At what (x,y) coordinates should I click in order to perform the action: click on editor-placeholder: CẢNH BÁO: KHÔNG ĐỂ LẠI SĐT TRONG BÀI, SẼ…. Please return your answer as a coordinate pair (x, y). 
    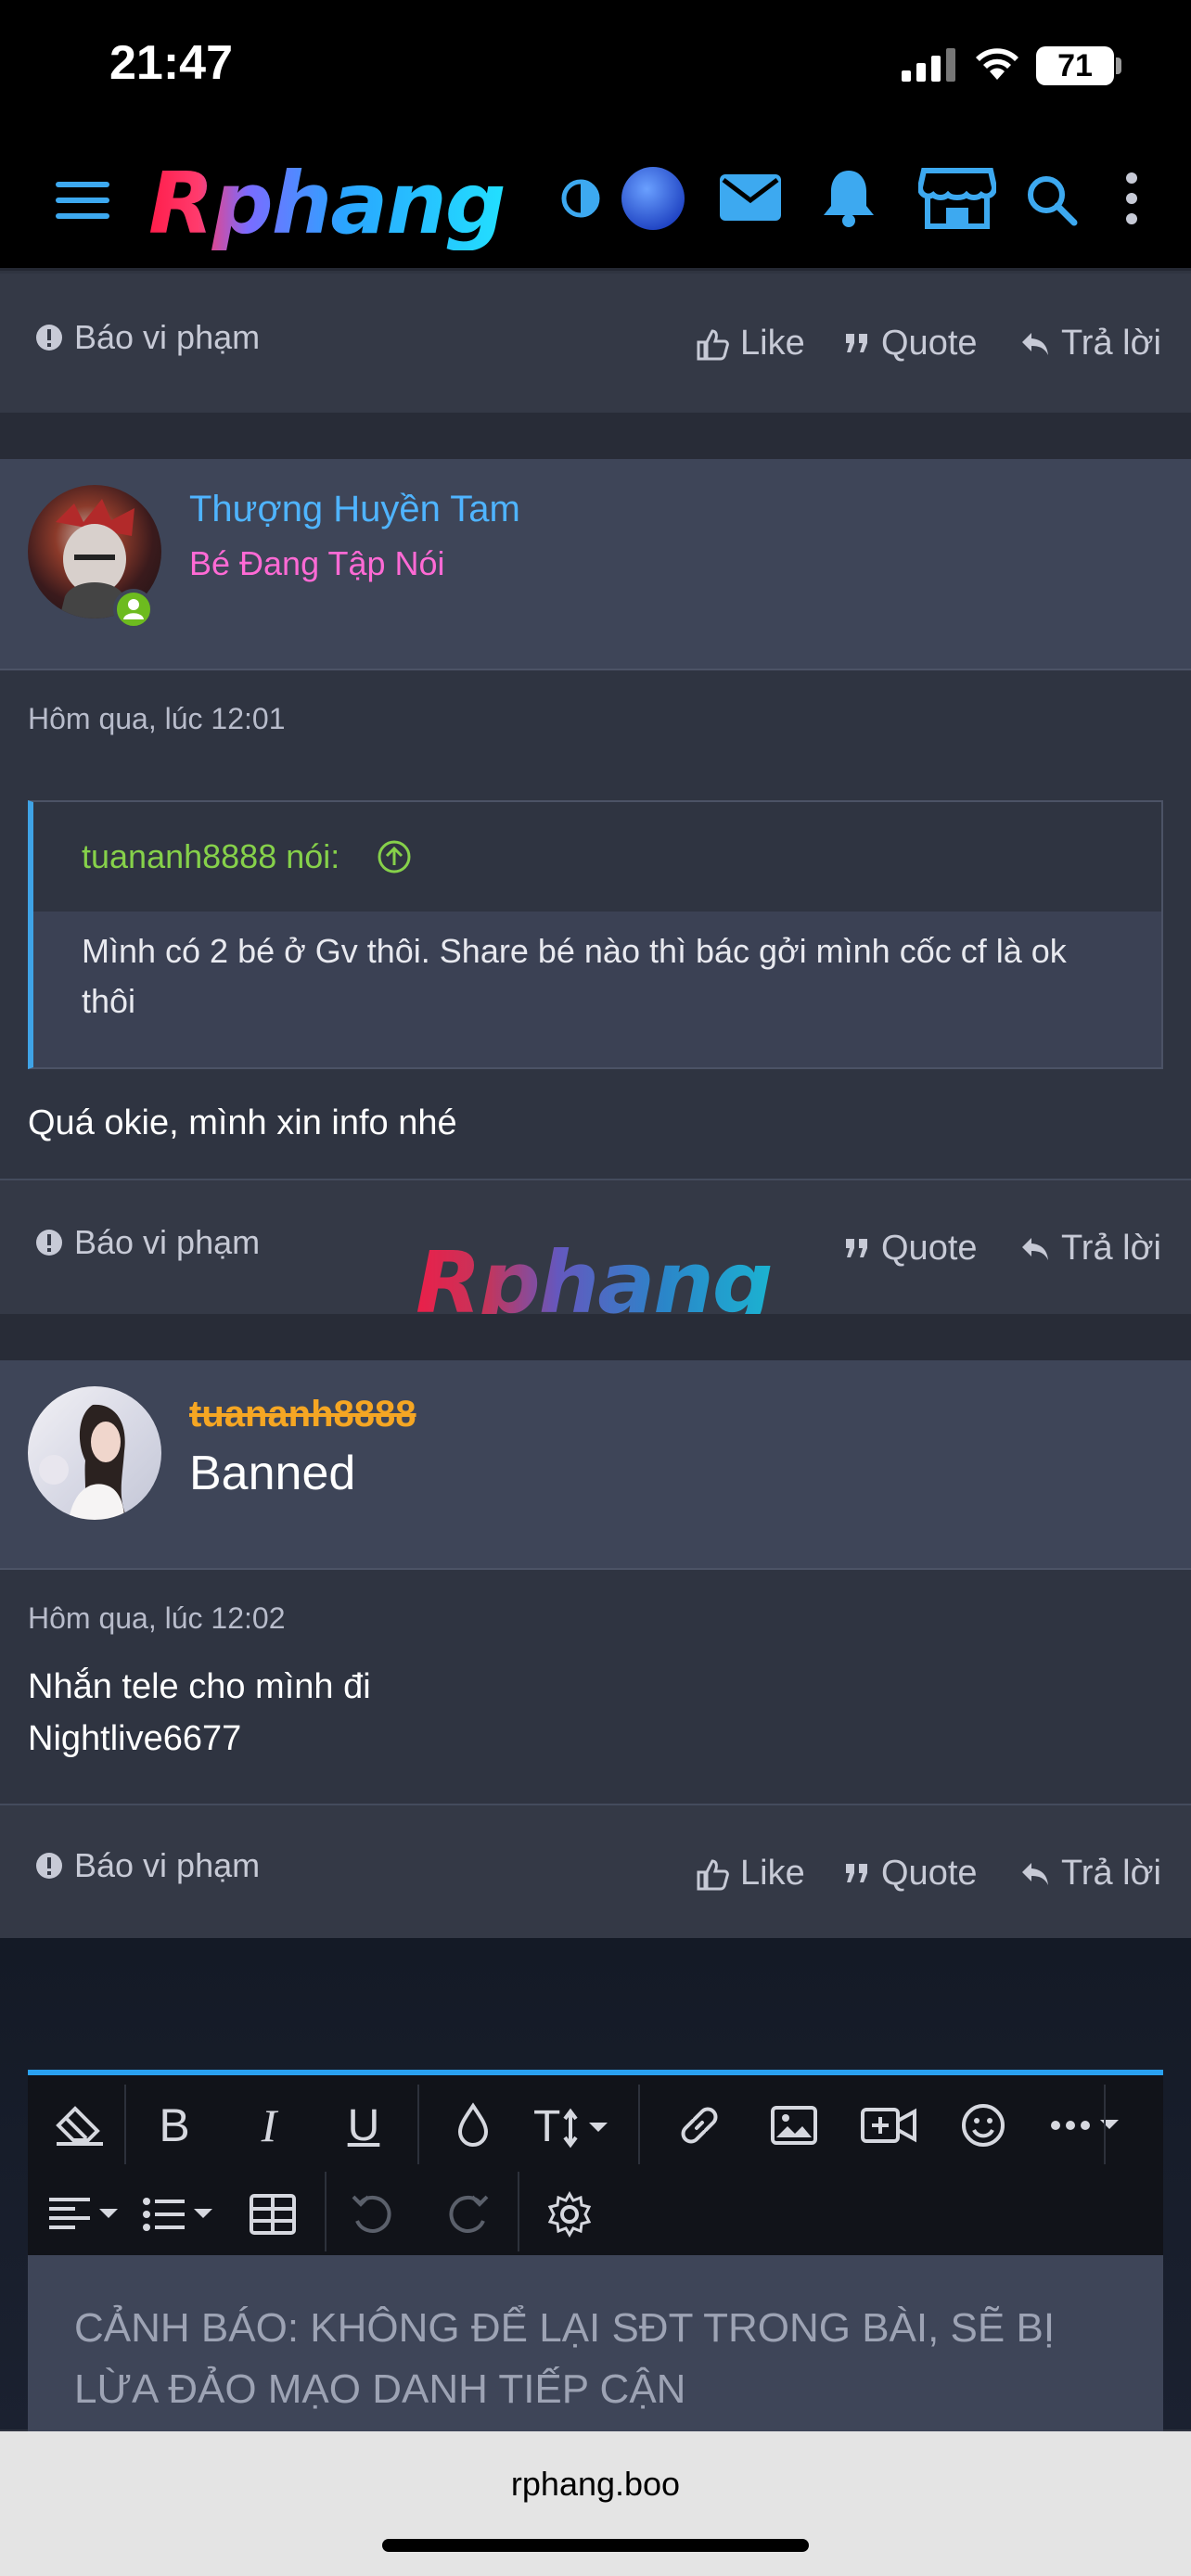
    Looking at the image, I should click on (565, 2358).